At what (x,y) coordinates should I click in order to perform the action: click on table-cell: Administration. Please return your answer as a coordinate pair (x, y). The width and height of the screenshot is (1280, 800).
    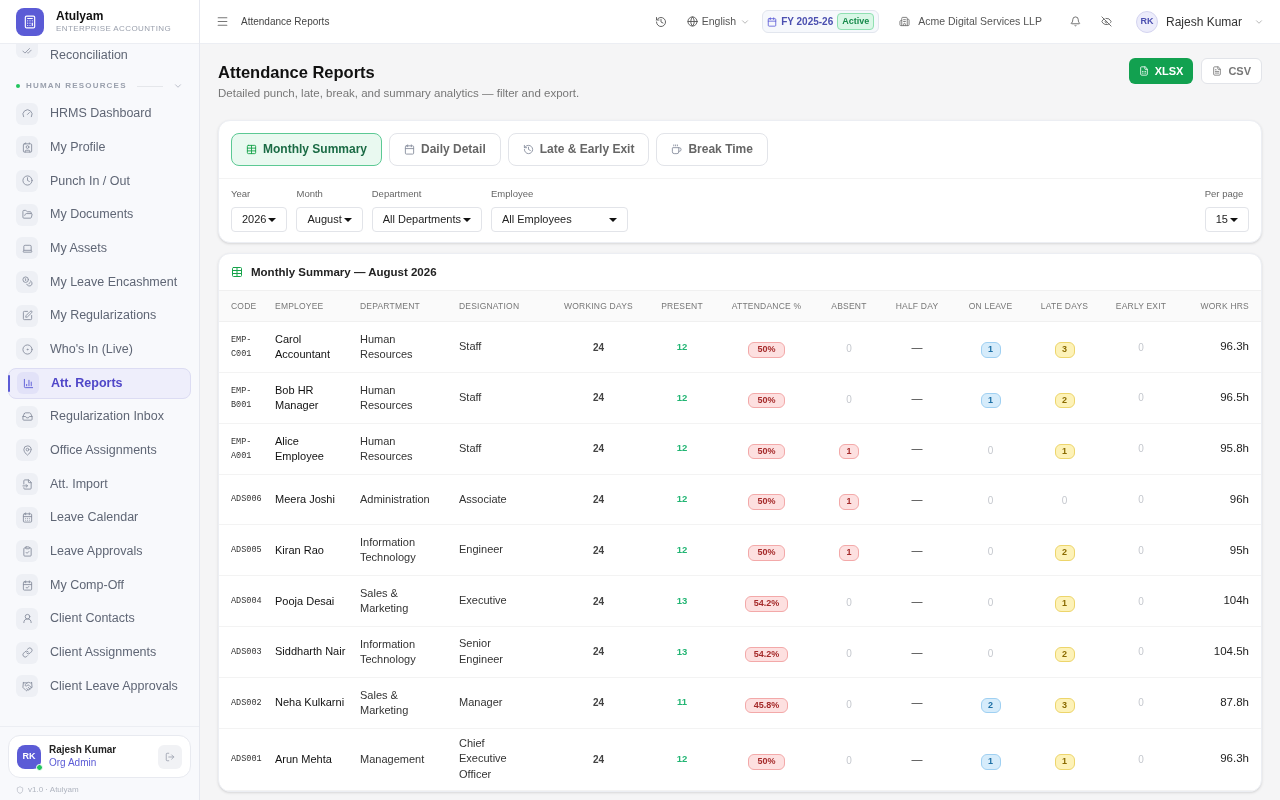
    Looking at the image, I should click on (409, 499).